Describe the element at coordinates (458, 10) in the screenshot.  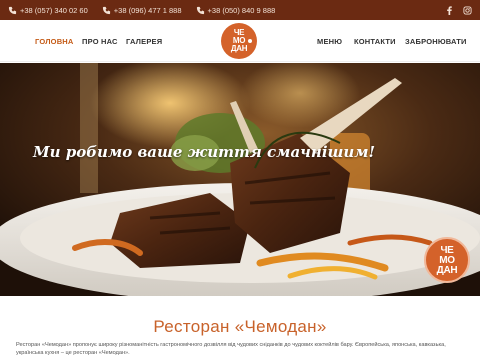
I see `social-links` at that location.